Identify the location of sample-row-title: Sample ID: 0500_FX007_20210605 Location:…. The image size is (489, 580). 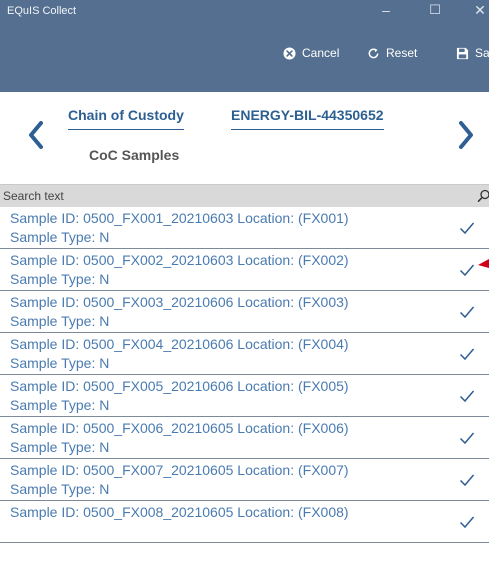
(179, 470).